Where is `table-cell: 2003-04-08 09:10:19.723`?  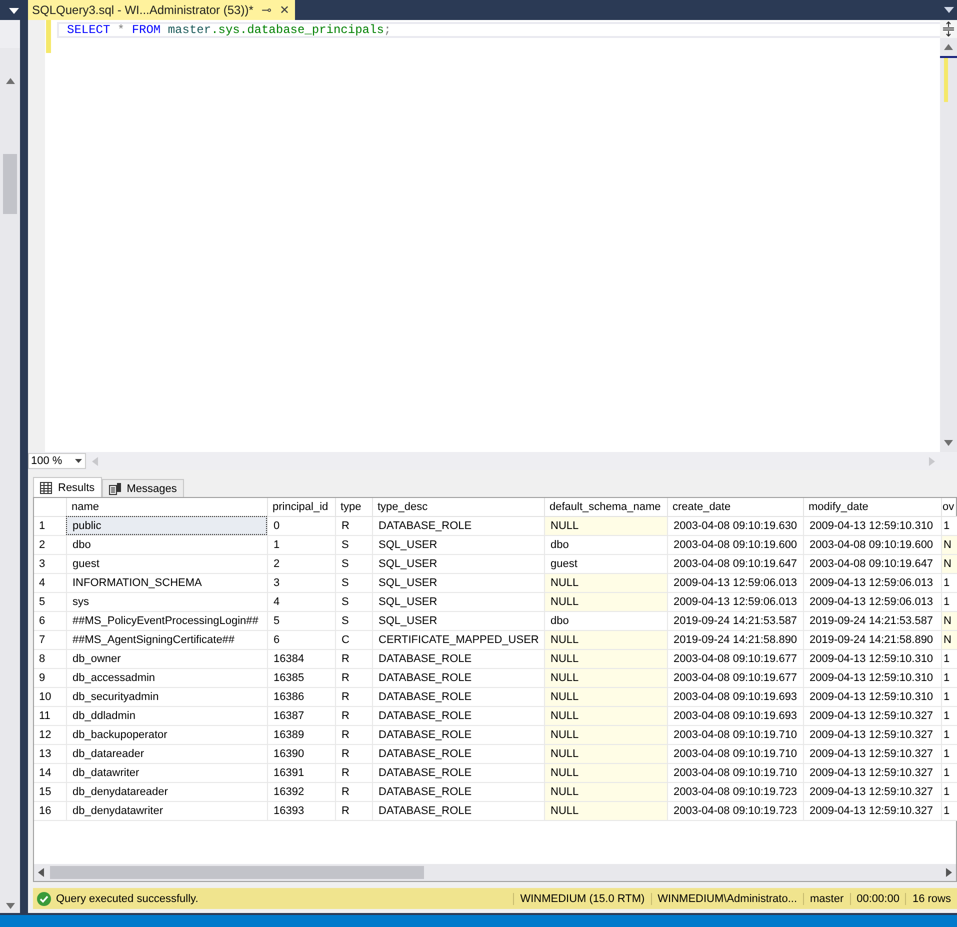 table-cell: 2003-04-08 09:10:19.723 is located at coordinates (735, 810).